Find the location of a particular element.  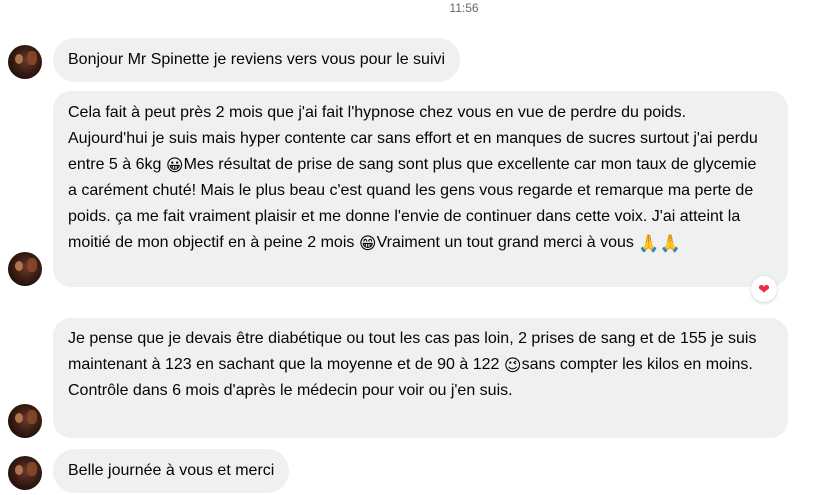

message-text: Belle journée à vous et merci is located at coordinates (171, 470).